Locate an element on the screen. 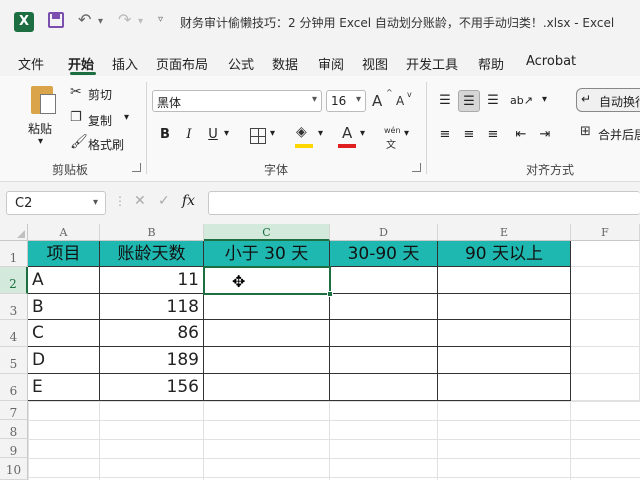 The height and width of the screenshot is (482, 640). decrease-indent-icon: ⇤ is located at coordinates (521, 135).